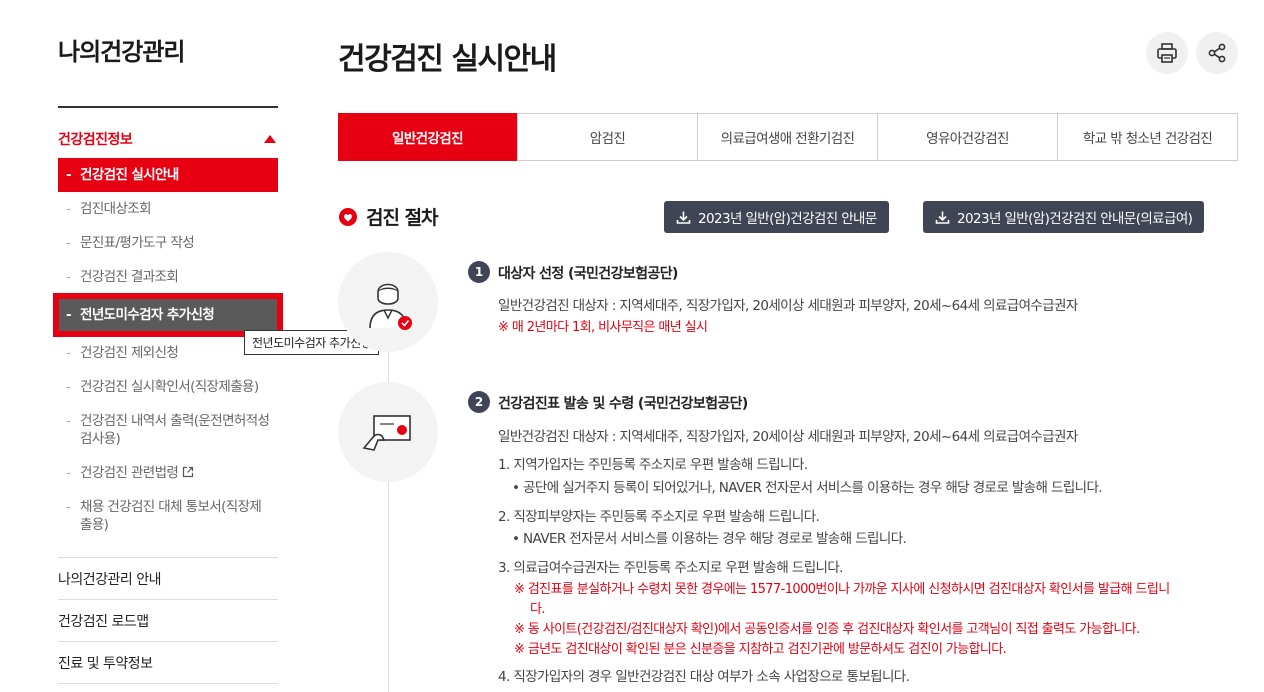 Image resolution: width=1264 pixels, height=692 pixels. I want to click on step-2-note-1-cont: 다., so click(538, 609).